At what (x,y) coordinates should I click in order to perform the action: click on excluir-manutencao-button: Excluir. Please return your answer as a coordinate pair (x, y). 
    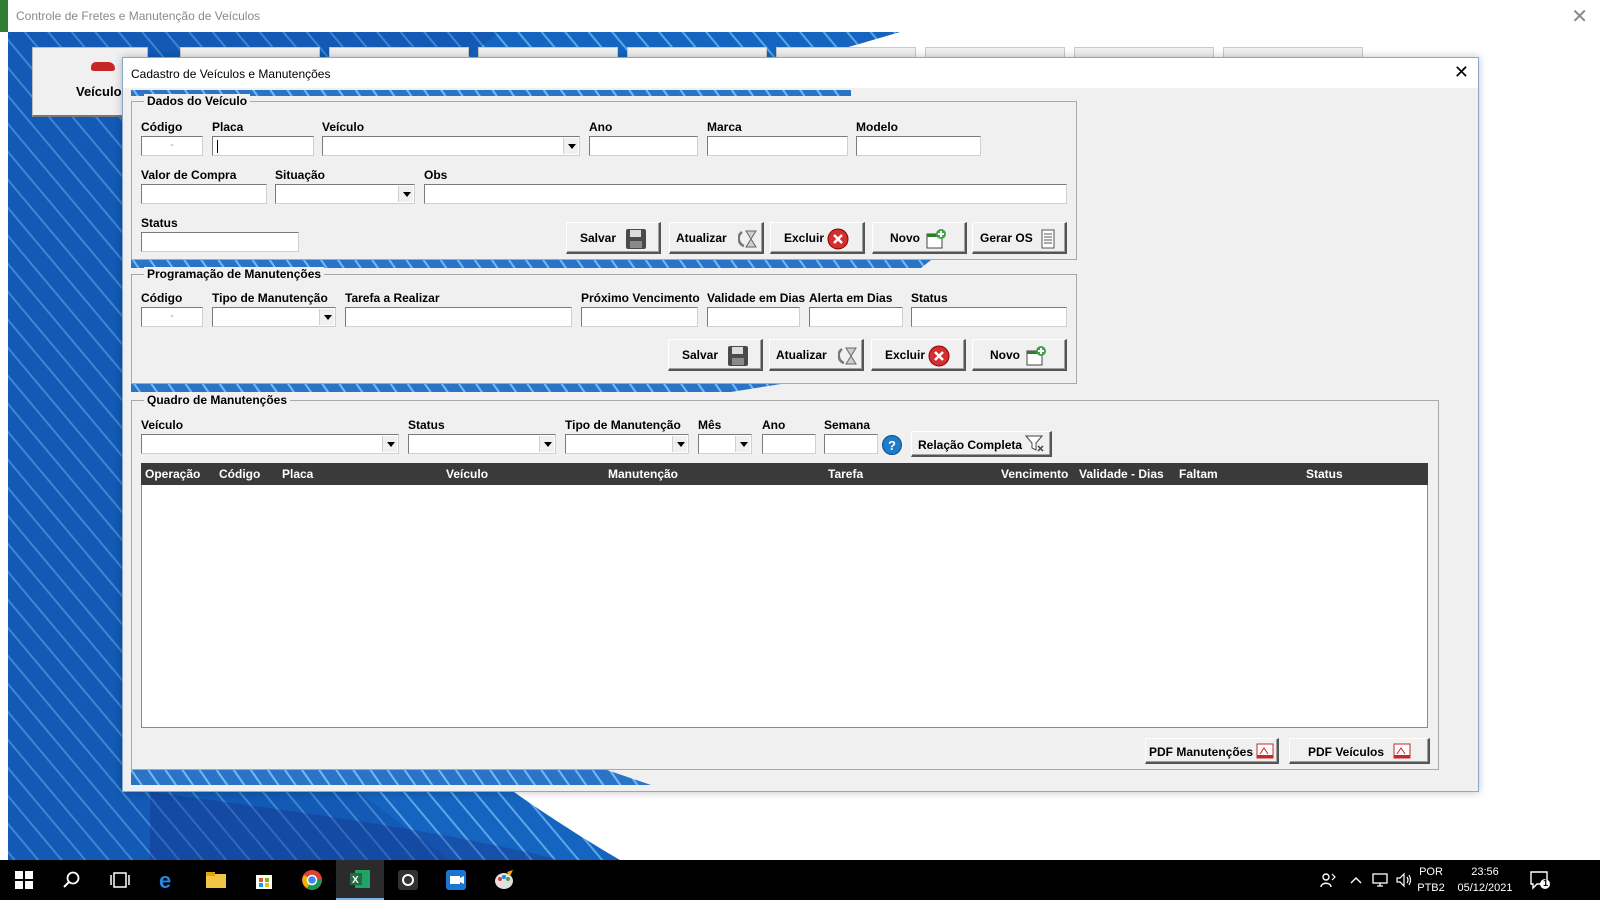
    Looking at the image, I should click on (918, 355).